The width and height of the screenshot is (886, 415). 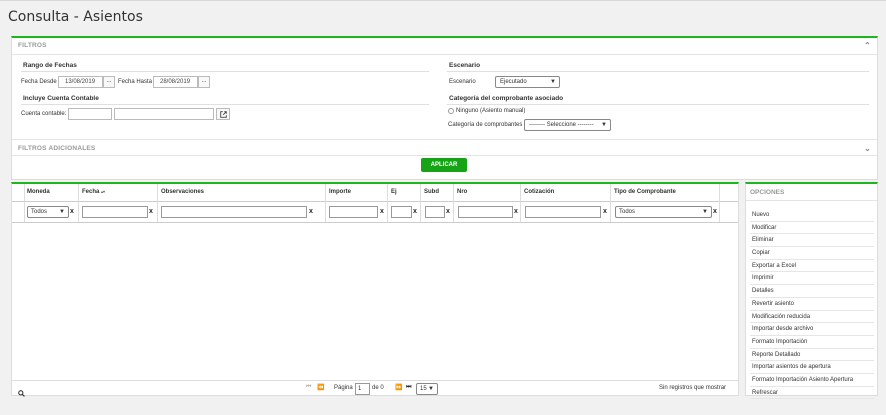 I want to click on clear-nro-filter: x, so click(x=516, y=211).